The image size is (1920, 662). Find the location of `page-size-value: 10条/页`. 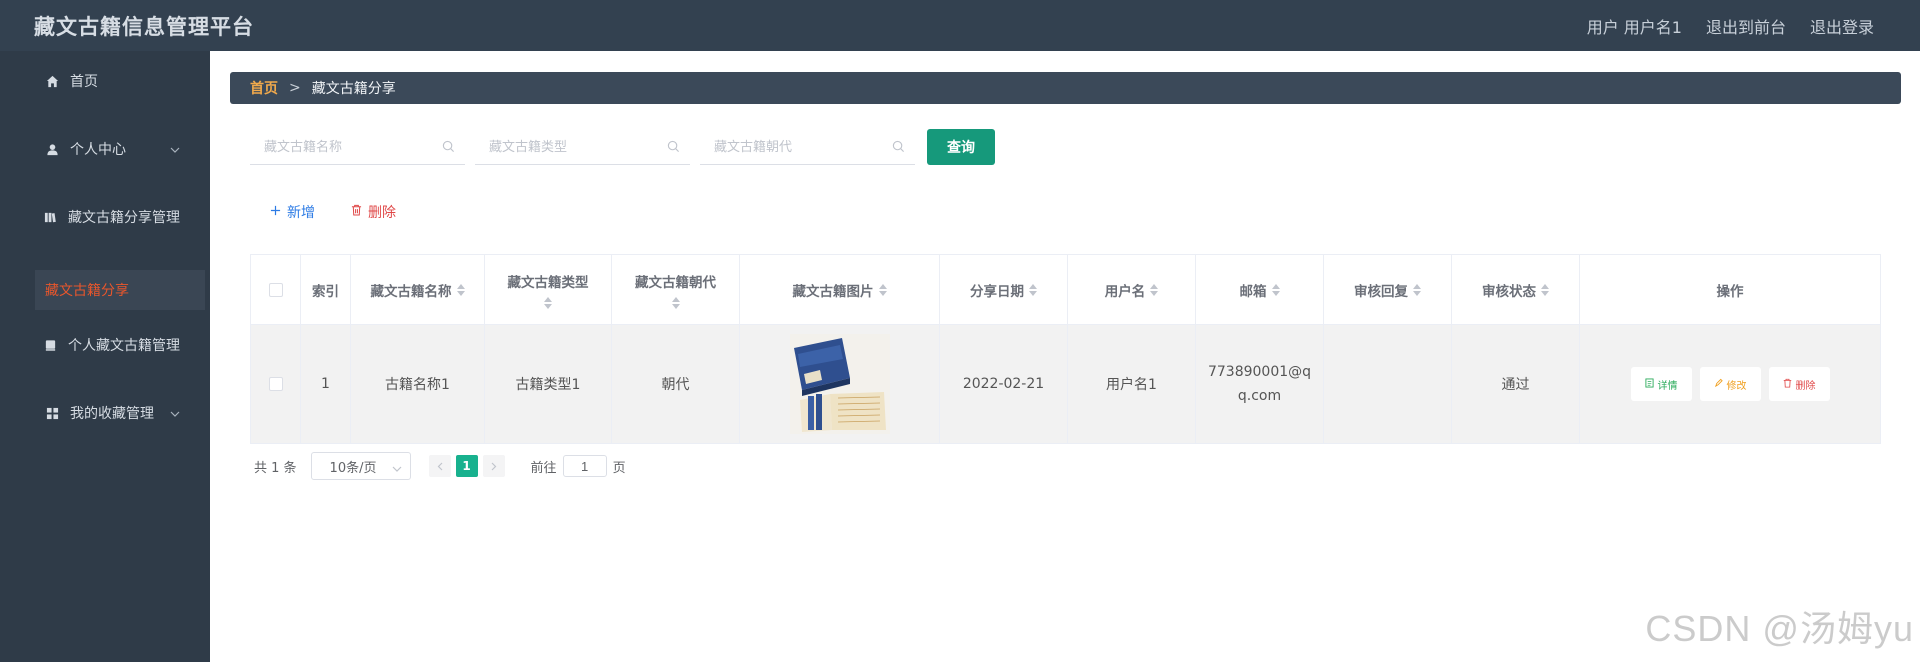

page-size-value: 10条/页 is located at coordinates (353, 468).